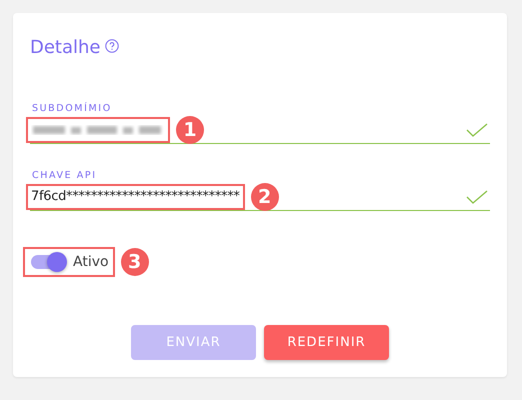 The image size is (522, 400). I want to click on callout-badge: 1, so click(190, 130).